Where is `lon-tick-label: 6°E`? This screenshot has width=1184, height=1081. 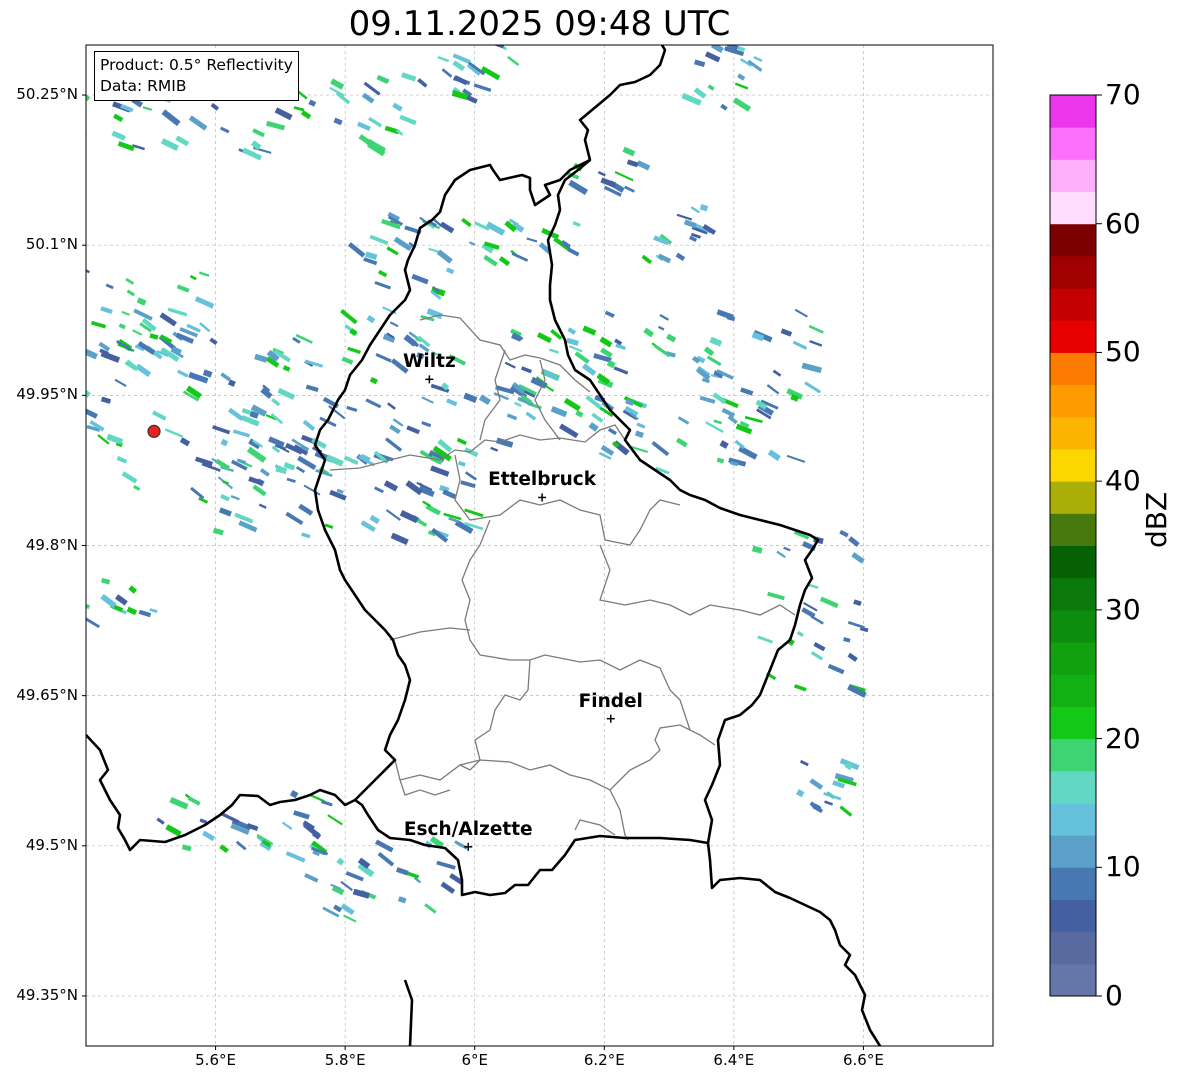 lon-tick-label: 6°E is located at coordinates (474, 1060).